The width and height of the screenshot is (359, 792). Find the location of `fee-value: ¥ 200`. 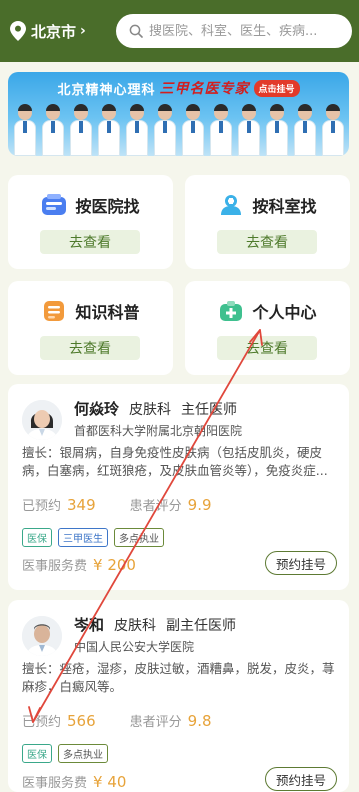

fee-value: ¥ 200 is located at coordinates (114, 565).